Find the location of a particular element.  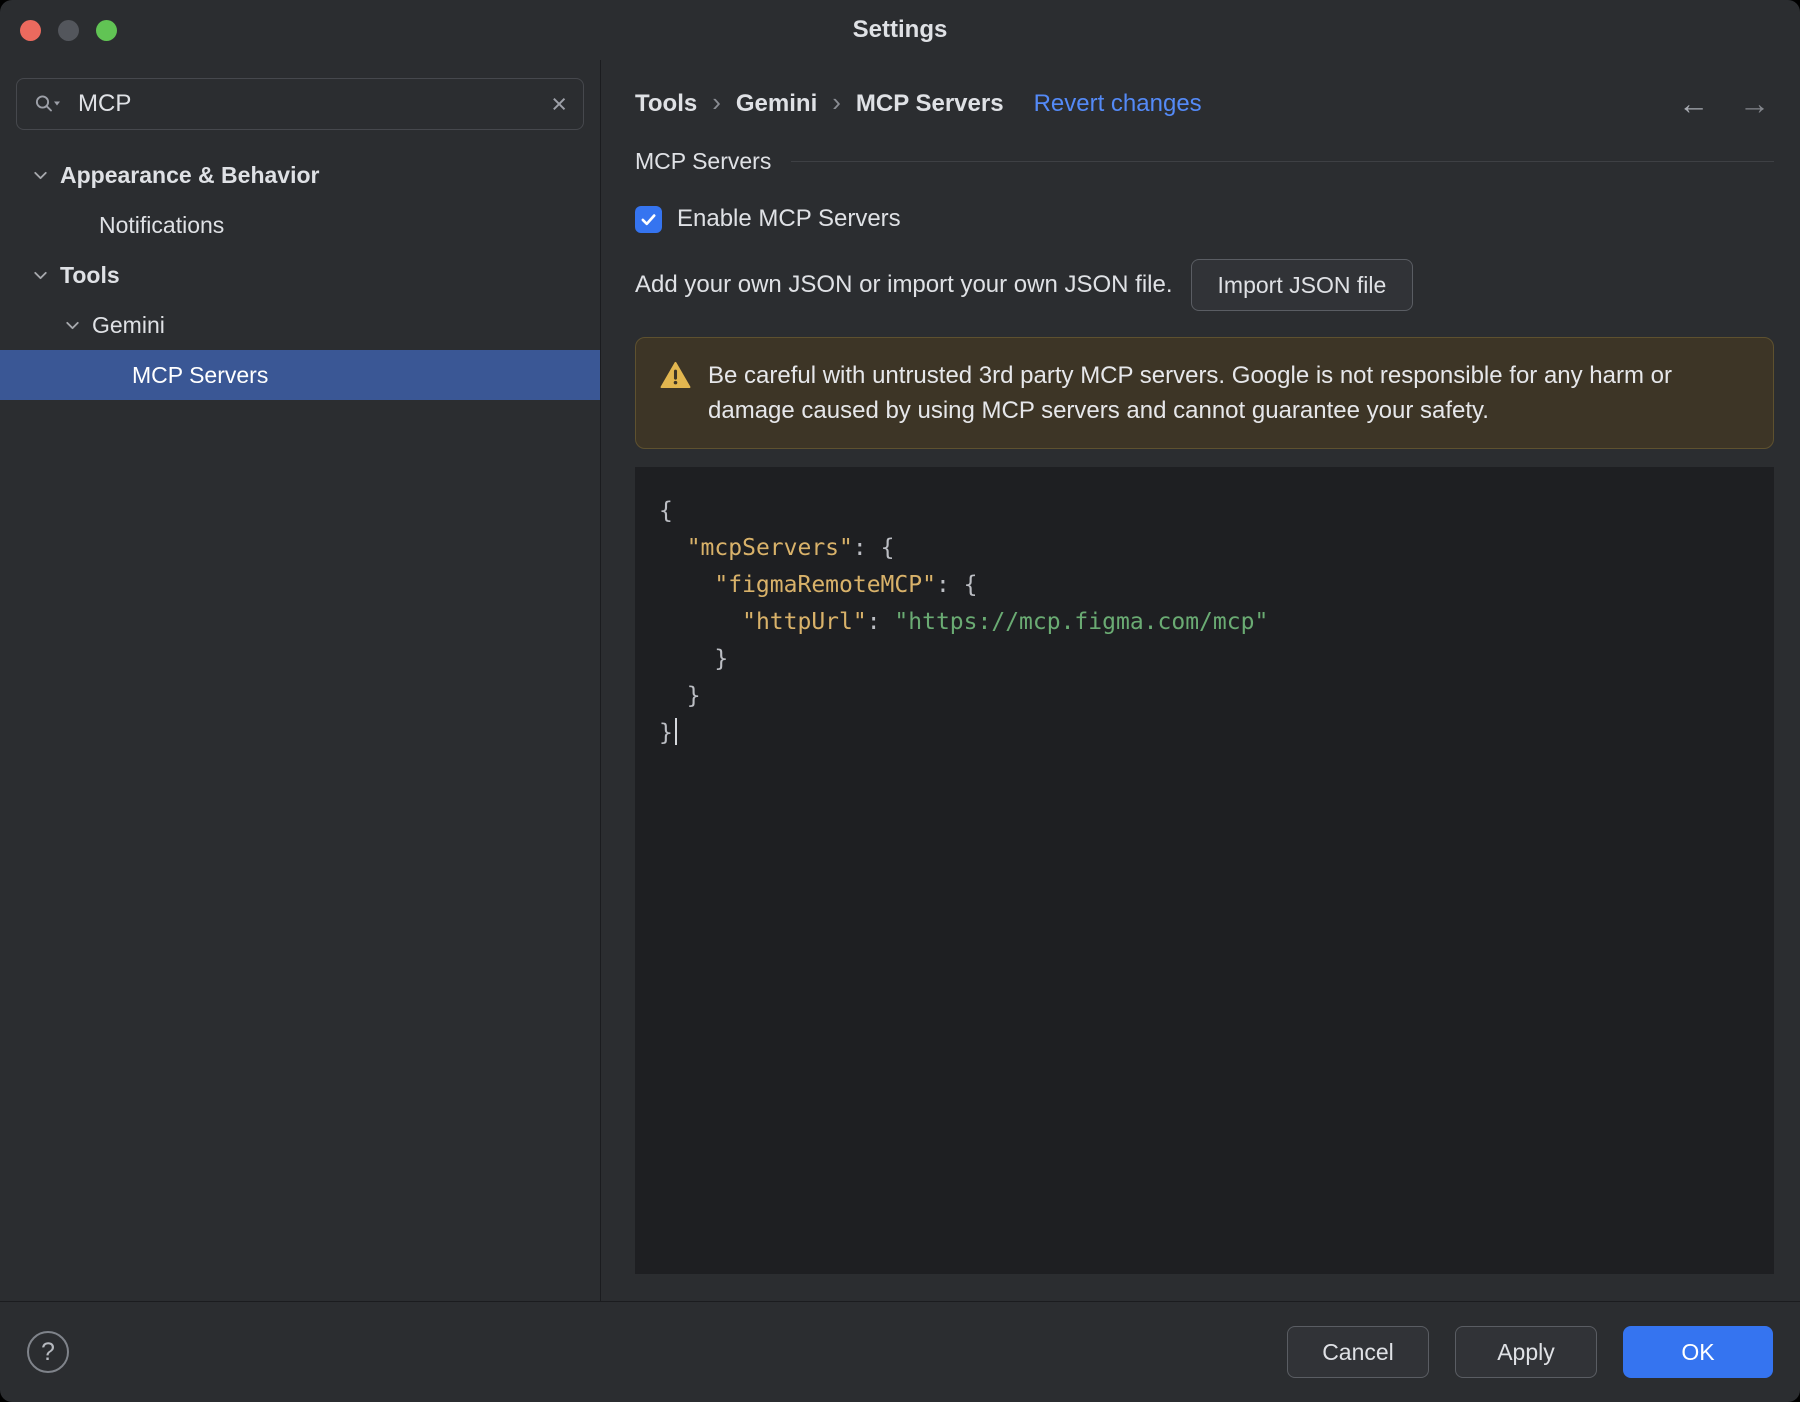

code-line: "httpUrl": "https://mcp.figma.com/mcp" is located at coordinates (1005, 622).